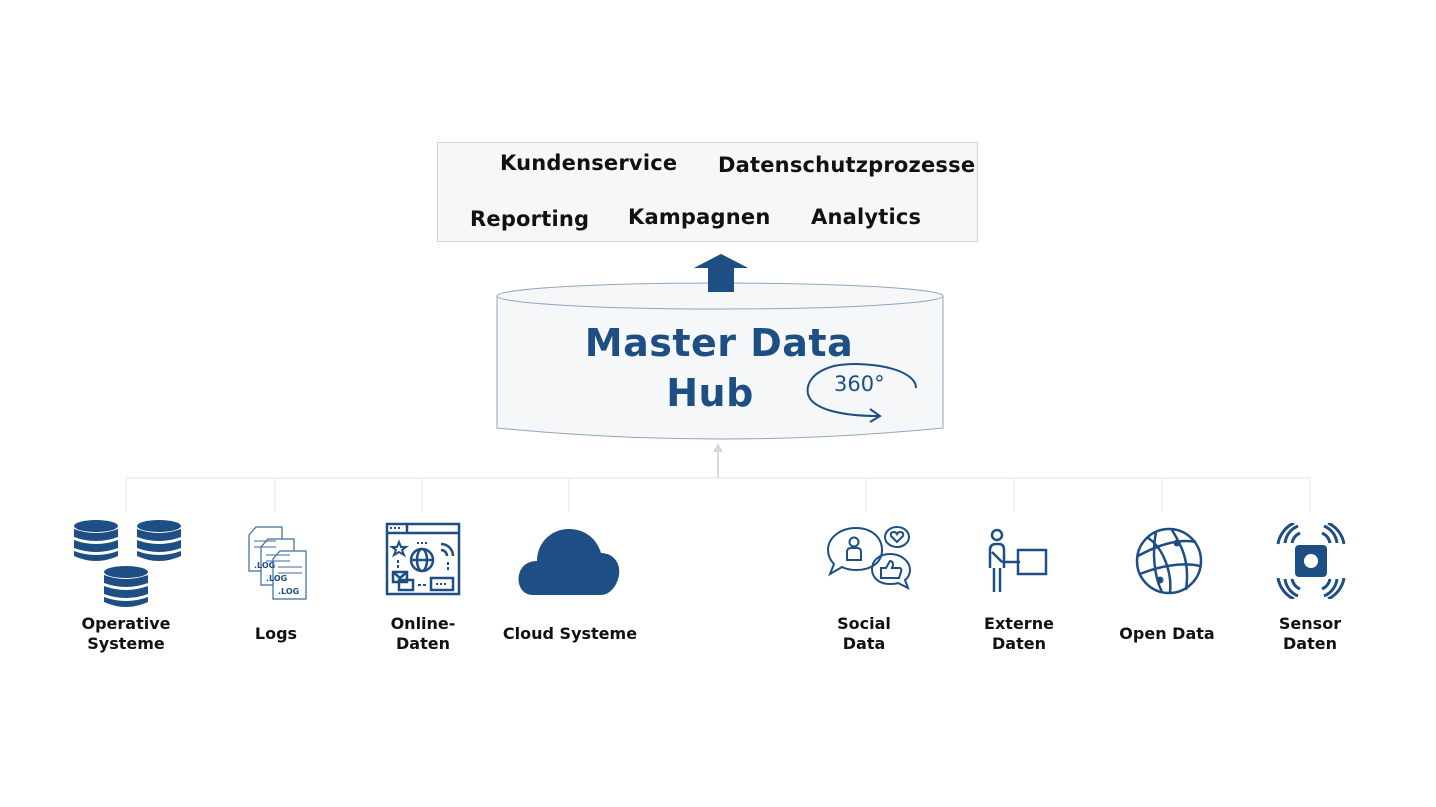  What do you see at coordinates (423, 623) in the screenshot?
I see `source-label-line1: Online-` at bounding box center [423, 623].